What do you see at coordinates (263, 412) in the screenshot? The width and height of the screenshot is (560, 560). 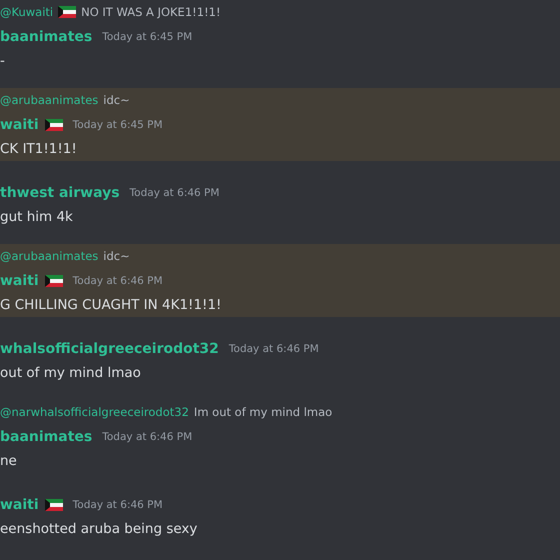 I see `reply-text: Im out of my mind lmao` at bounding box center [263, 412].